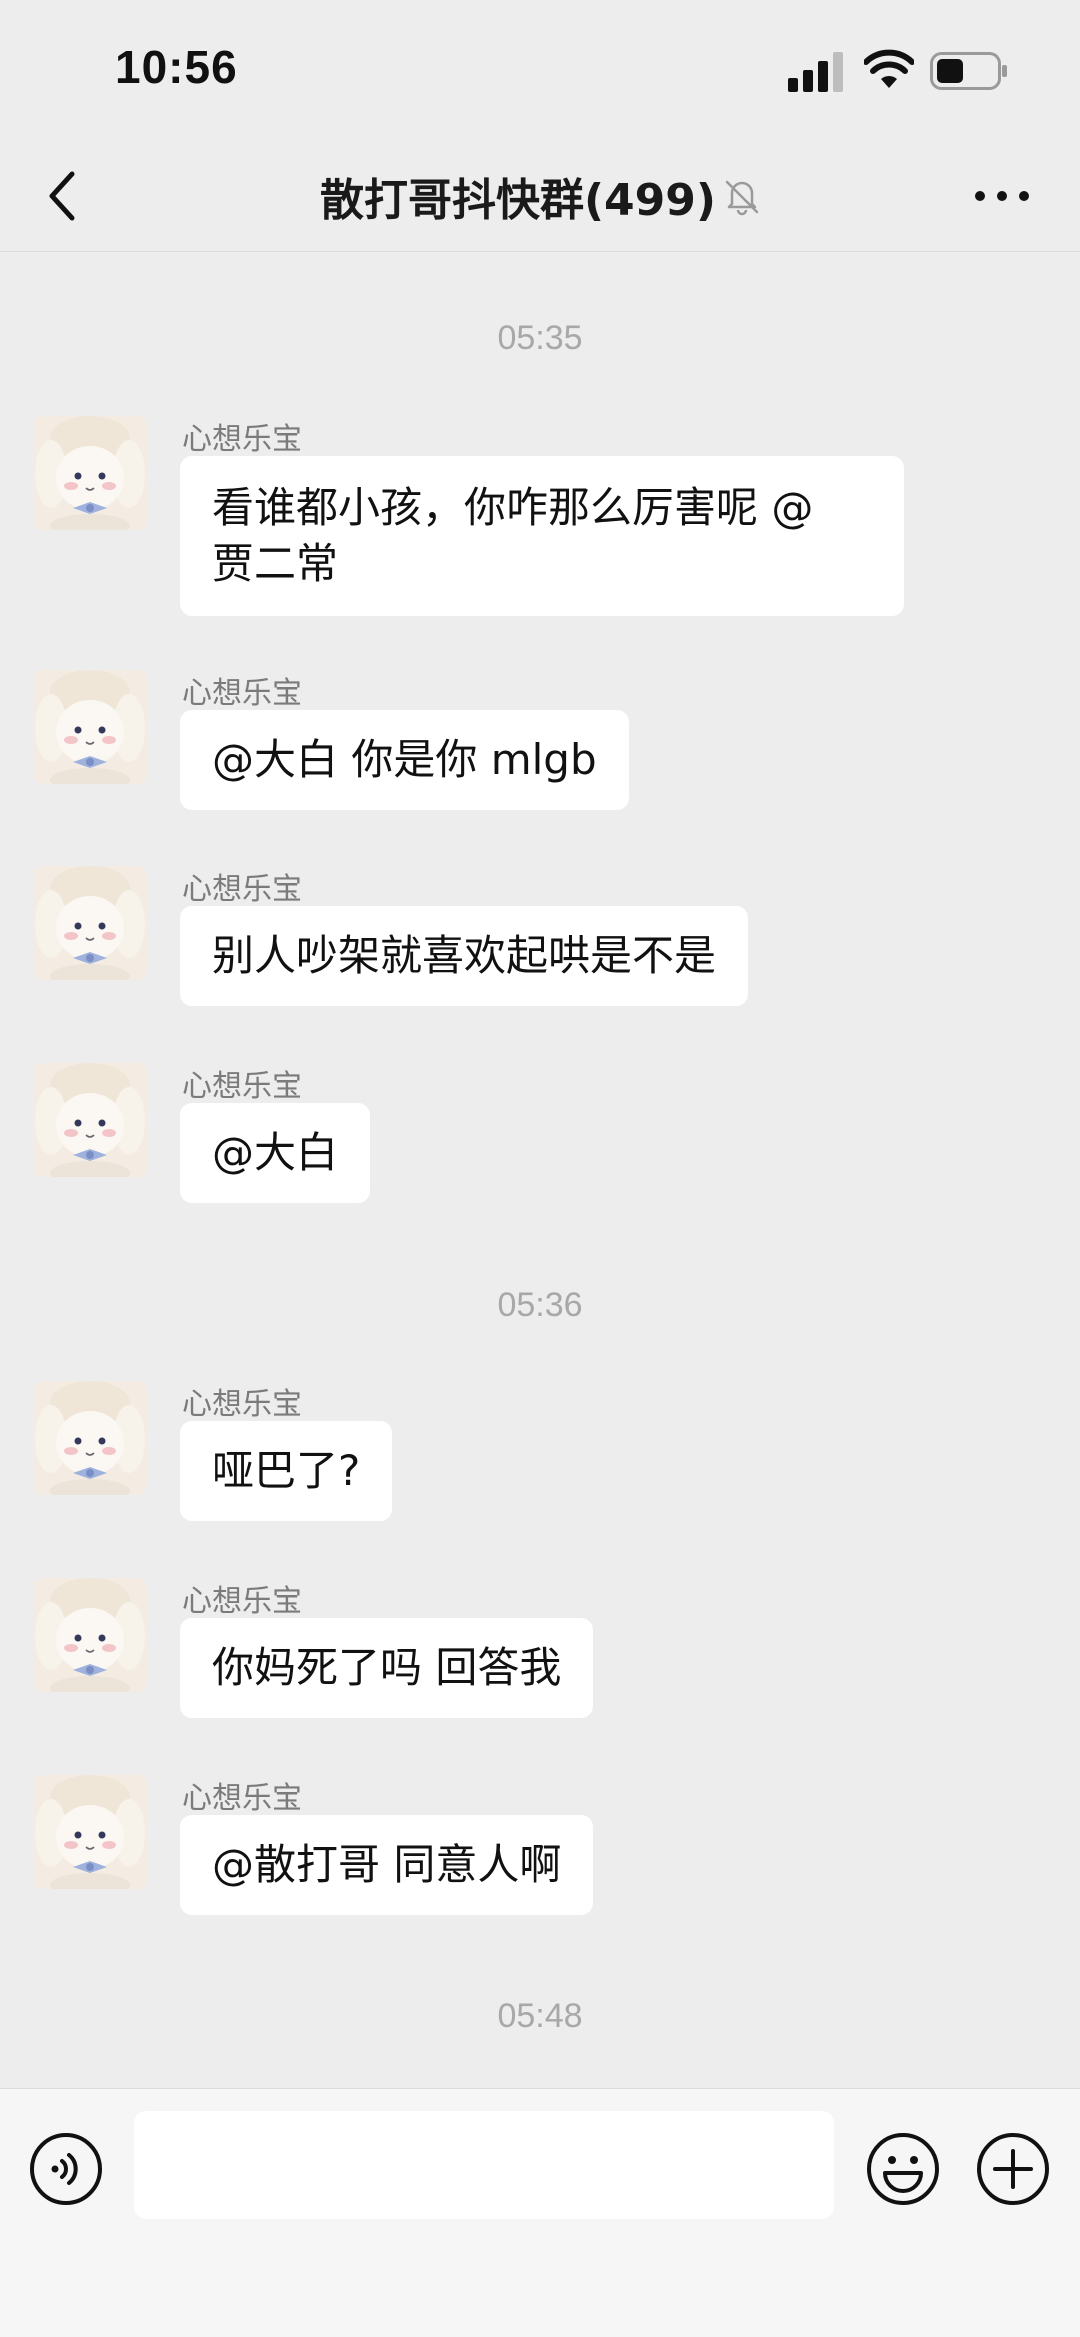 The height and width of the screenshot is (2337, 1080). I want to click on message-bubble: 看谁都小孩，你咋那么厉害呢 @ 贾二常, so click(542, 536).